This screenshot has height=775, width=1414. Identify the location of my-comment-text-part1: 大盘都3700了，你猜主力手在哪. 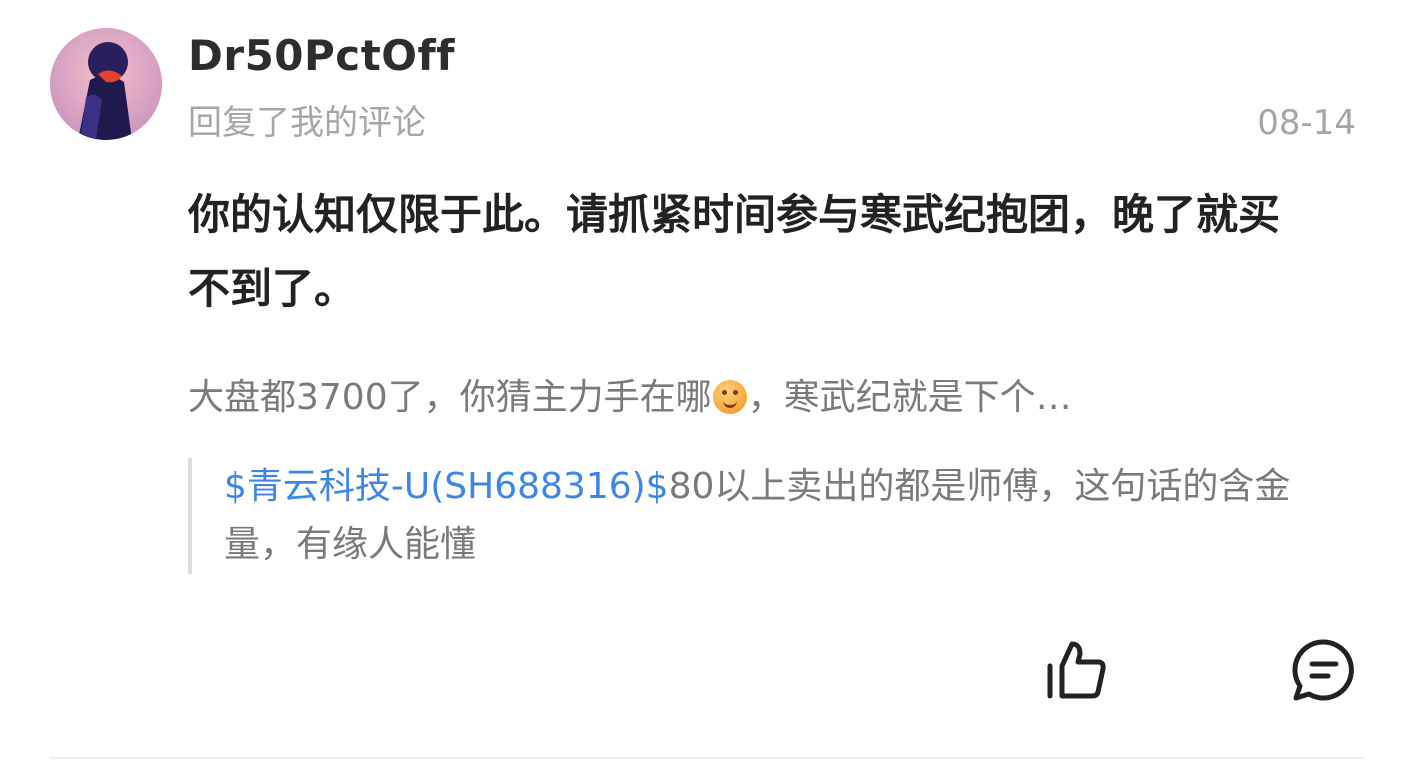
(450, 397).